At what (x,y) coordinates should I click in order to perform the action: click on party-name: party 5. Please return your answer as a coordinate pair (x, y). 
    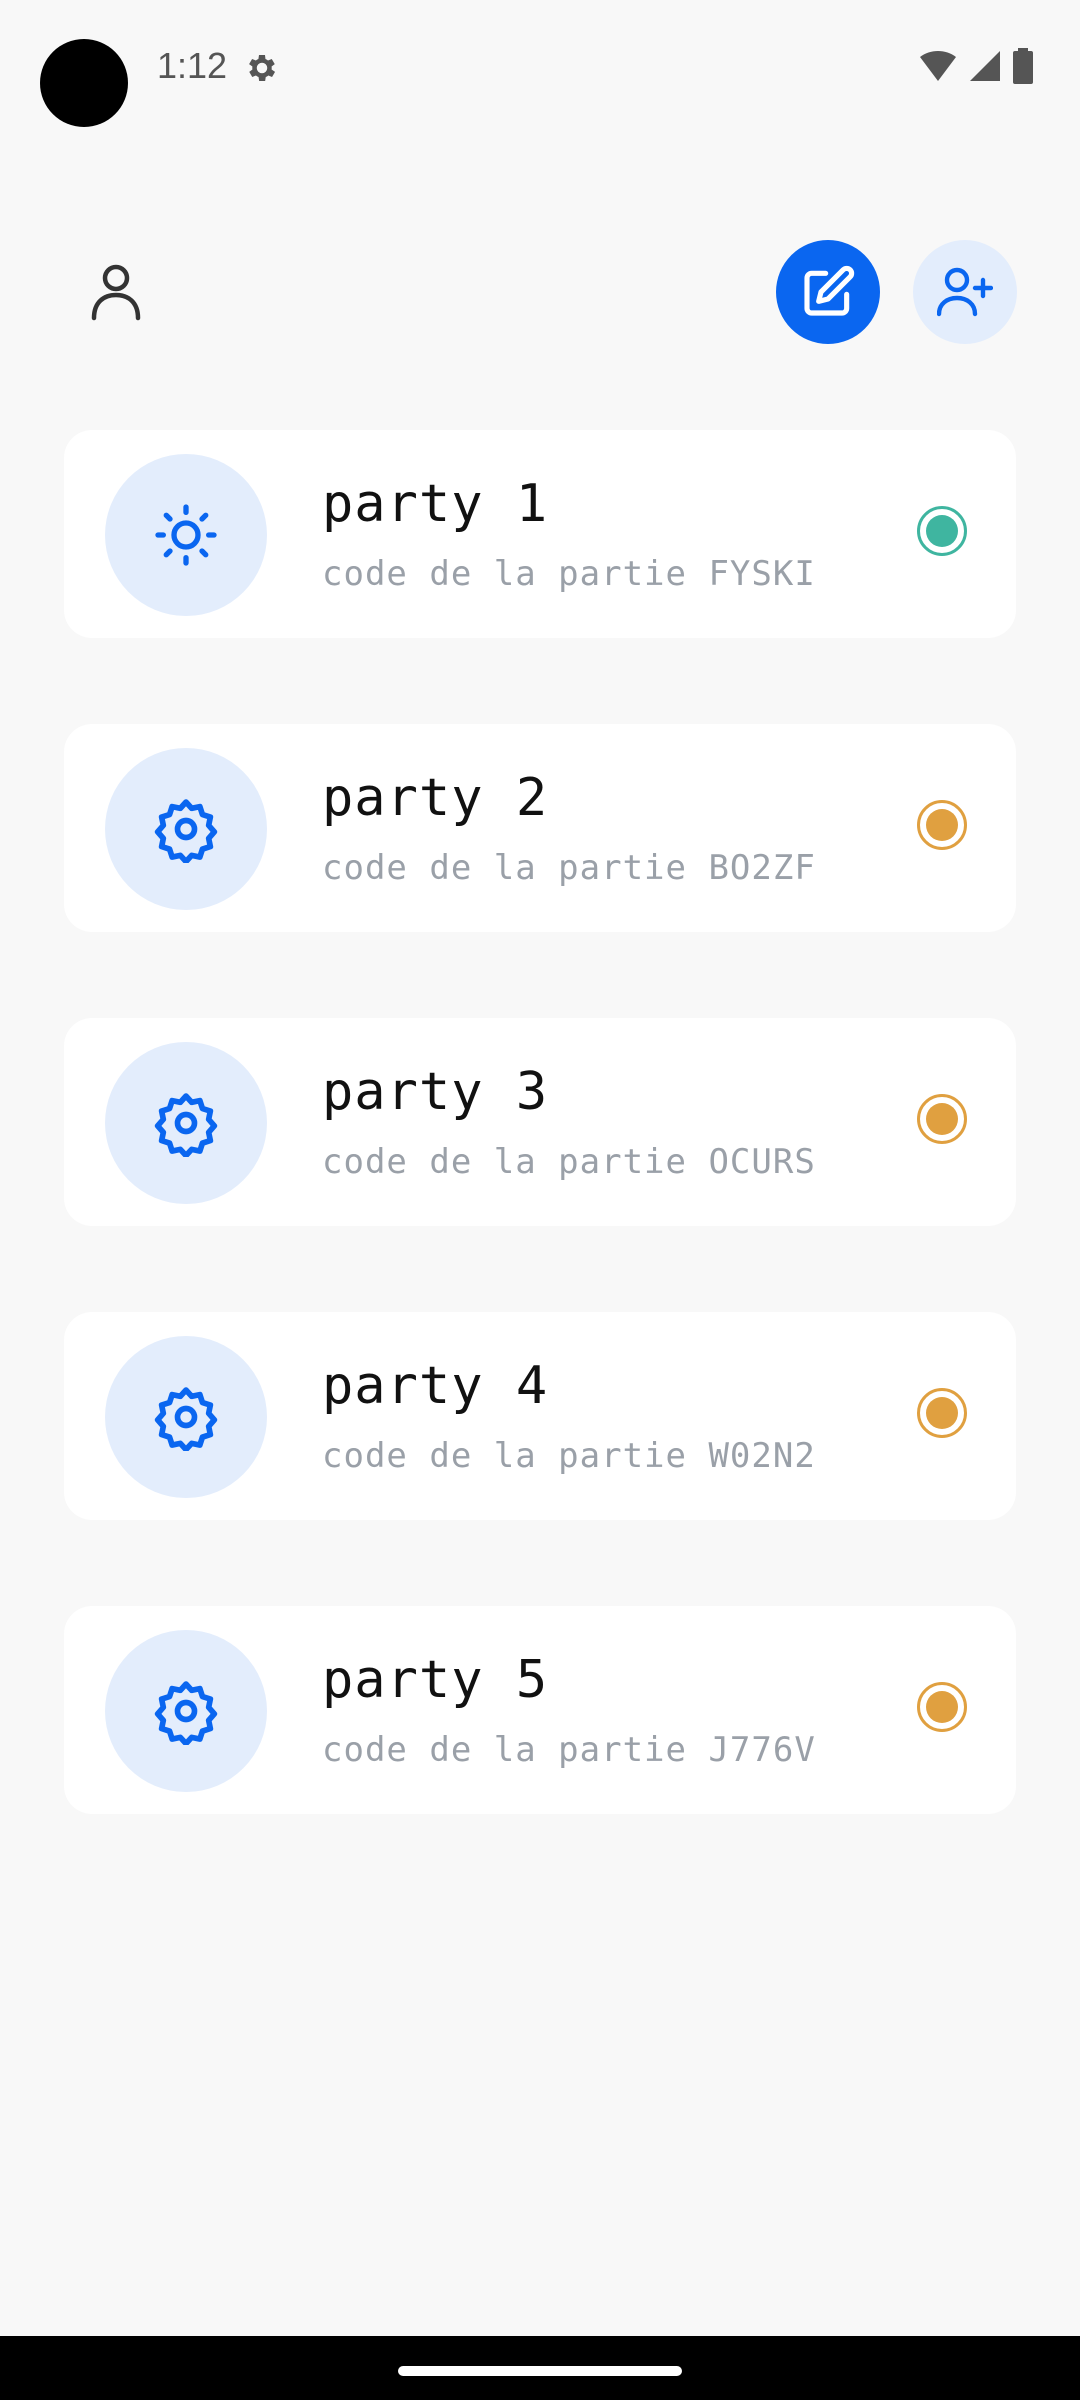
    Looking at the image, I should click on (435, 1680).